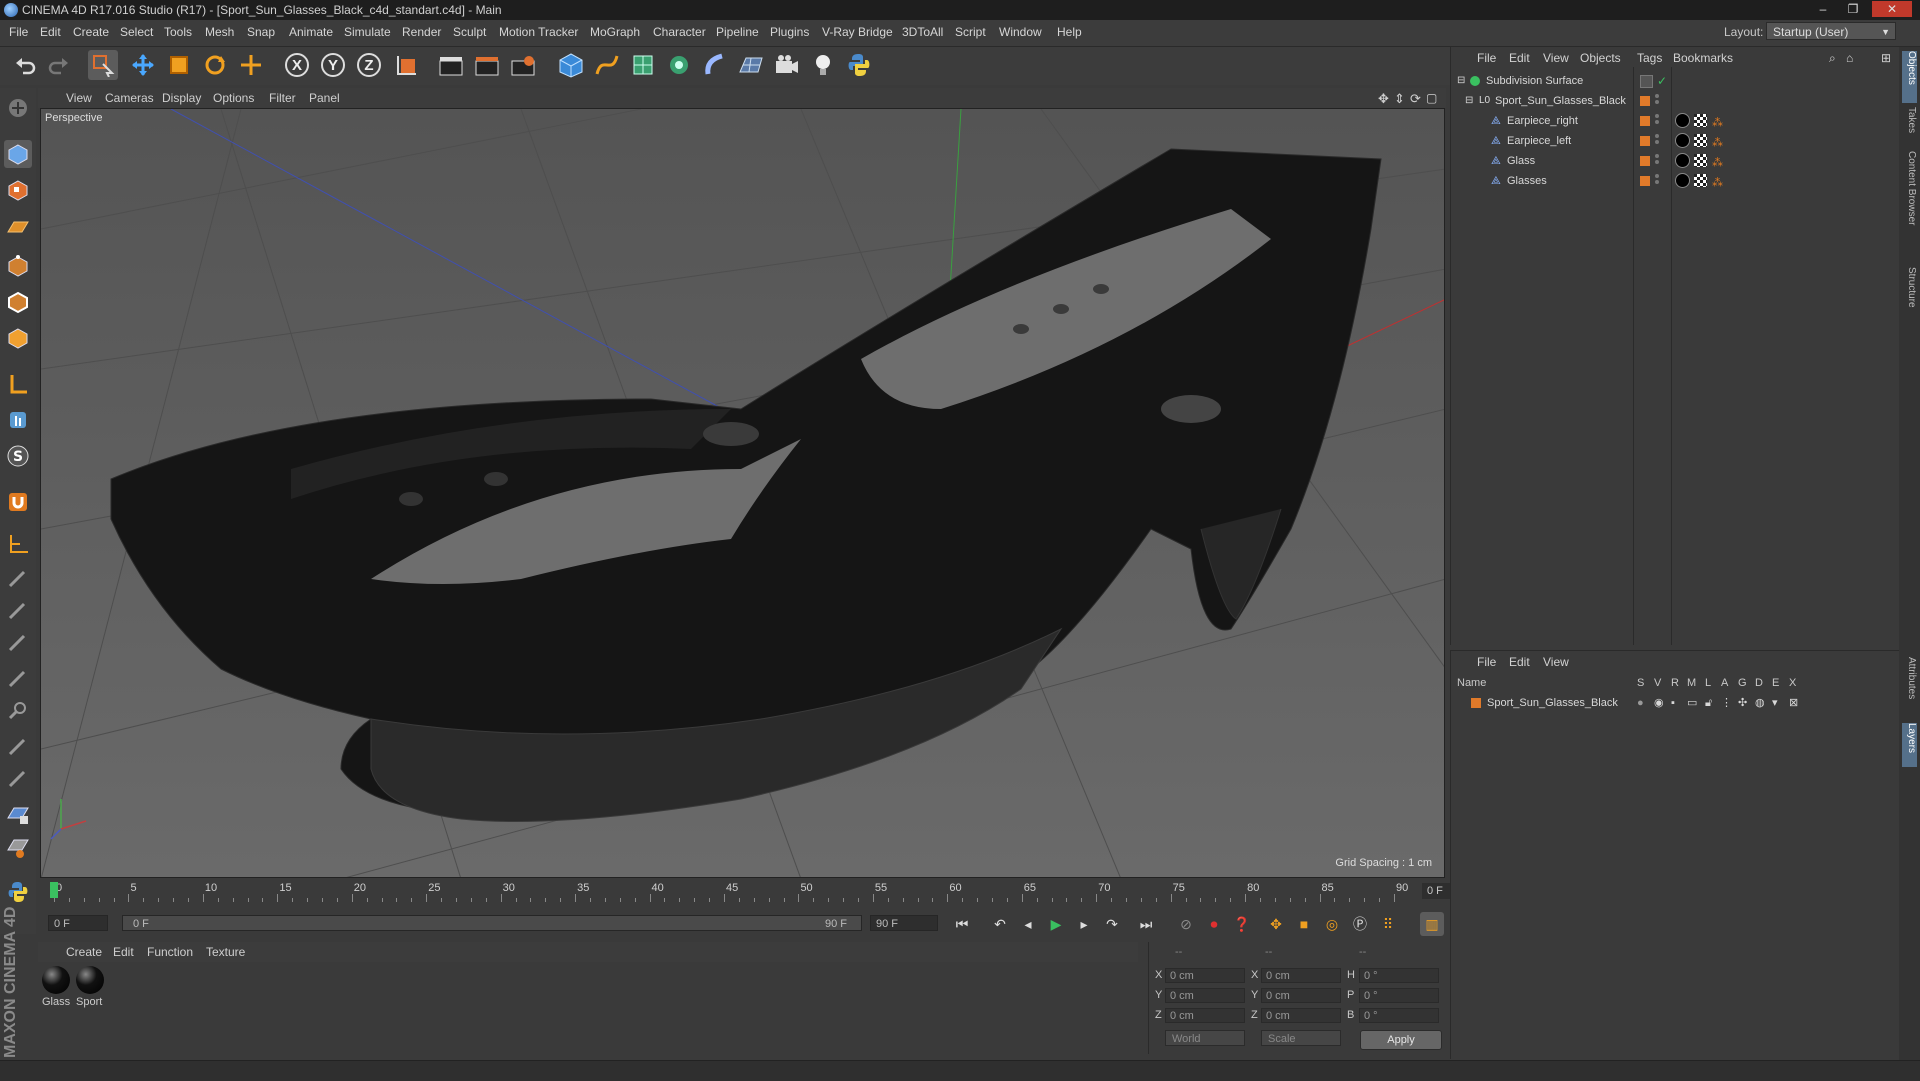 The width and height of the screenshot is (1920, 1081). Describe the element at coordinates (1659, 703) in the screenshot. I see `layer-view-eye-icon: ◉` at that location.